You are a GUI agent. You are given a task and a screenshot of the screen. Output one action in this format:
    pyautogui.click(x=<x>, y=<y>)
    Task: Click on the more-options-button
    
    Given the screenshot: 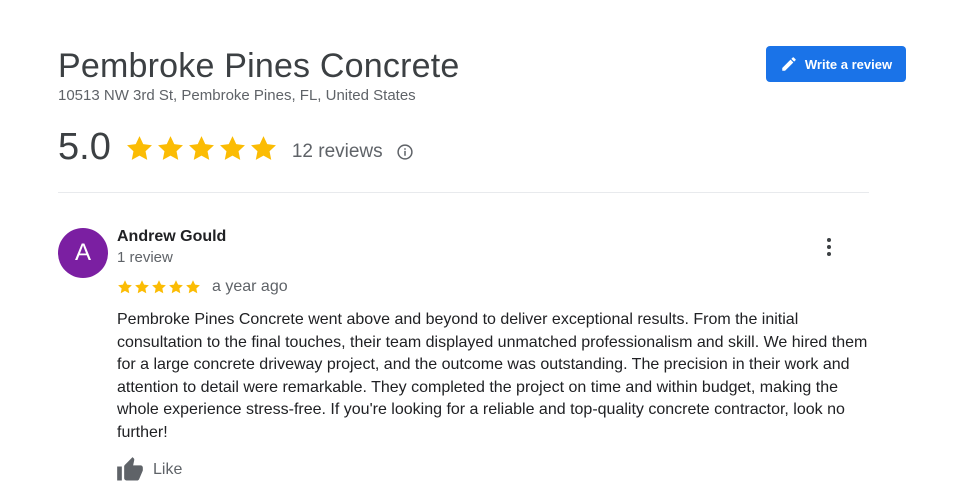 What is the action you would take?
    pyautogui.click(x=829, y=247)
    